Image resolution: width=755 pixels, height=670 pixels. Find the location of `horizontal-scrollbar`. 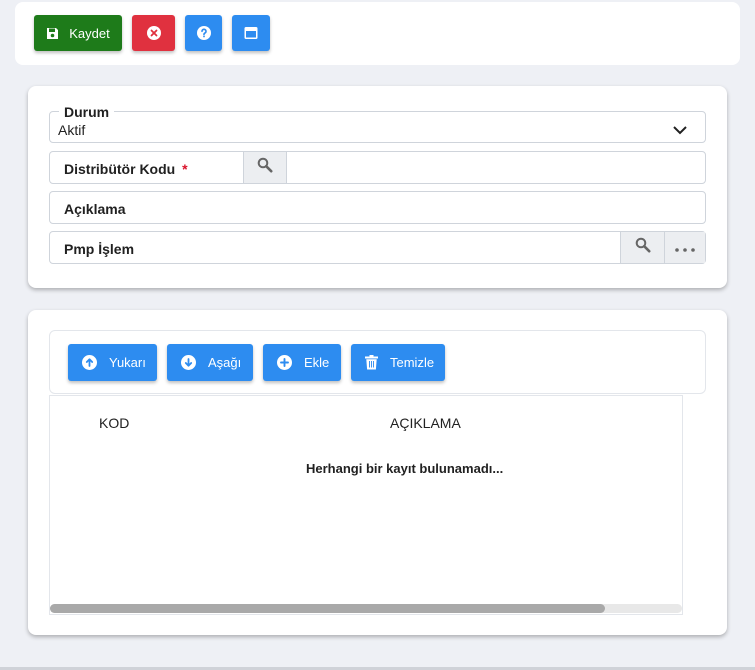

horizontal-scrollbar is located at coordinates (366, 608).